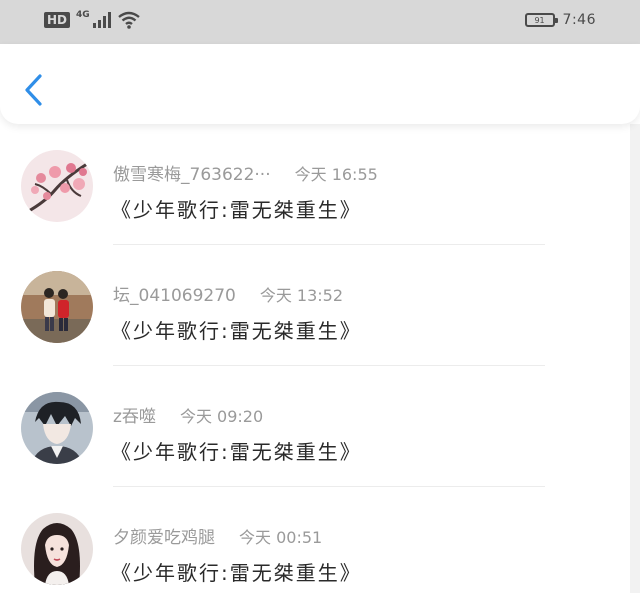  Describe the element at coordinates (128, 20) in the screenshot. I see `wifi-icon` at that location.